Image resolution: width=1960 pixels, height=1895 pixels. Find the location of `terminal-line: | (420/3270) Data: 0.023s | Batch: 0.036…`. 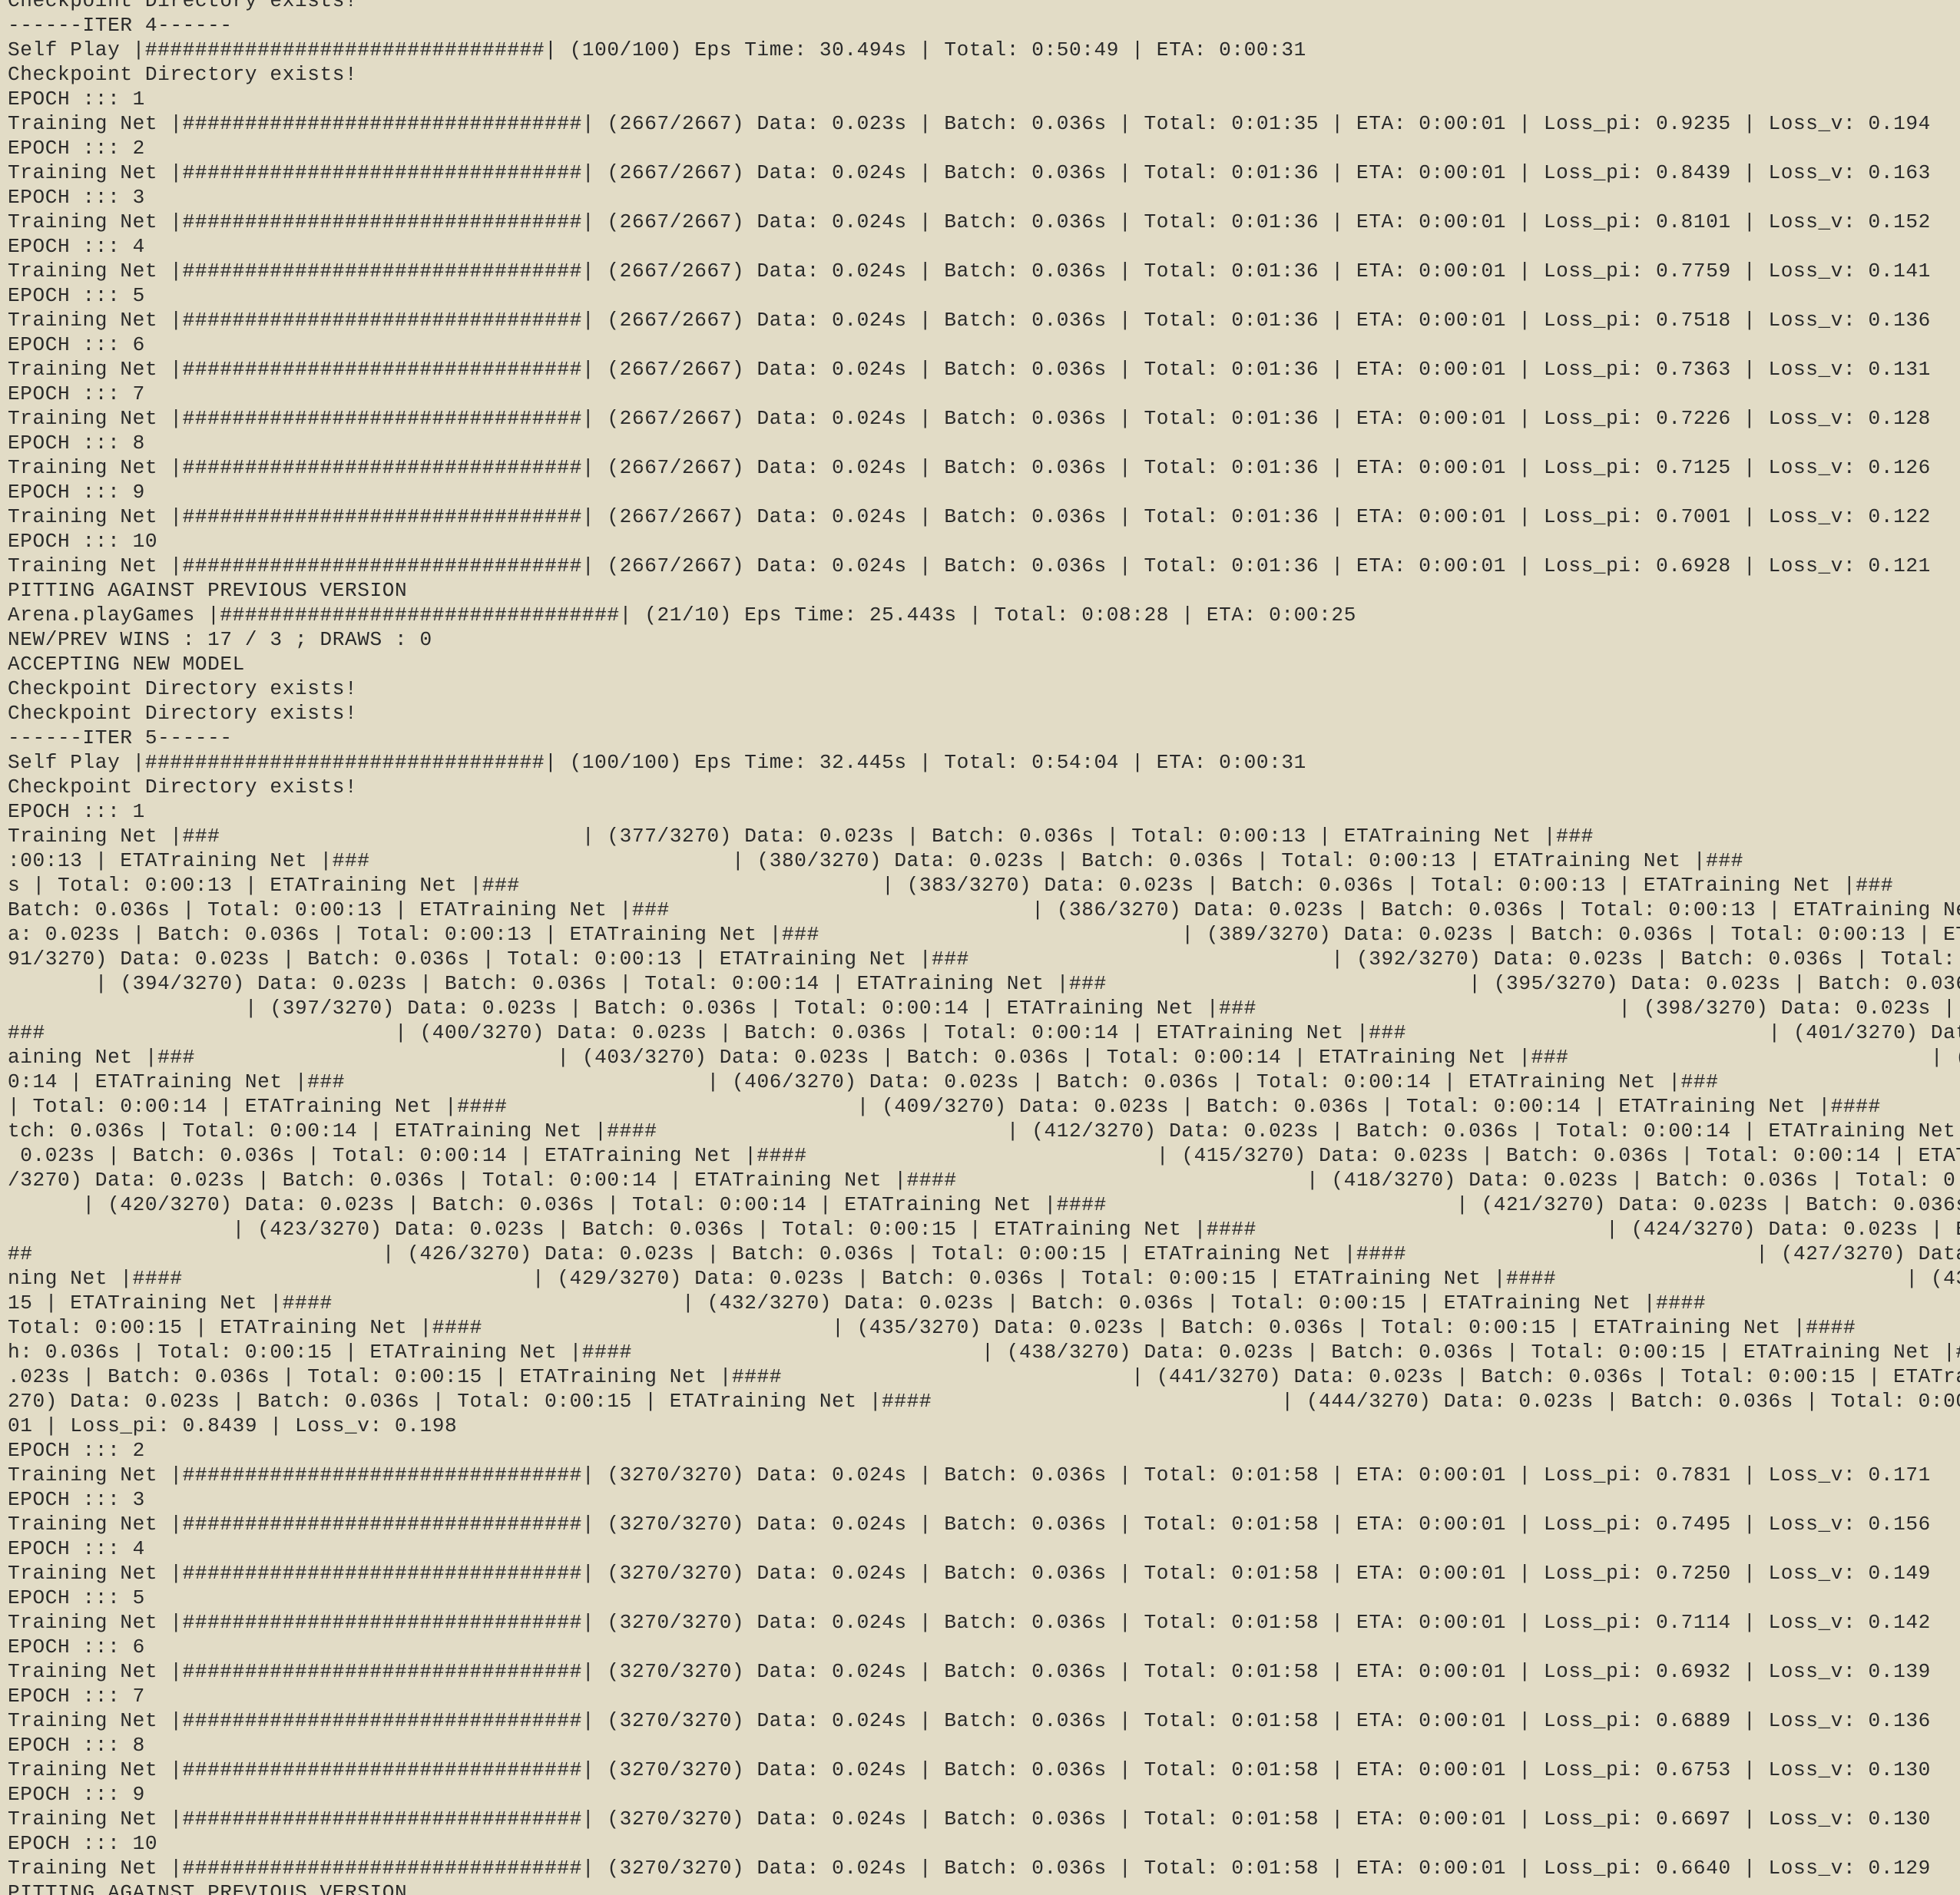

terminal-line: | (420/3270) Data: 0.023s | Batch: 0.036… is located at coordinates (984, 1204).